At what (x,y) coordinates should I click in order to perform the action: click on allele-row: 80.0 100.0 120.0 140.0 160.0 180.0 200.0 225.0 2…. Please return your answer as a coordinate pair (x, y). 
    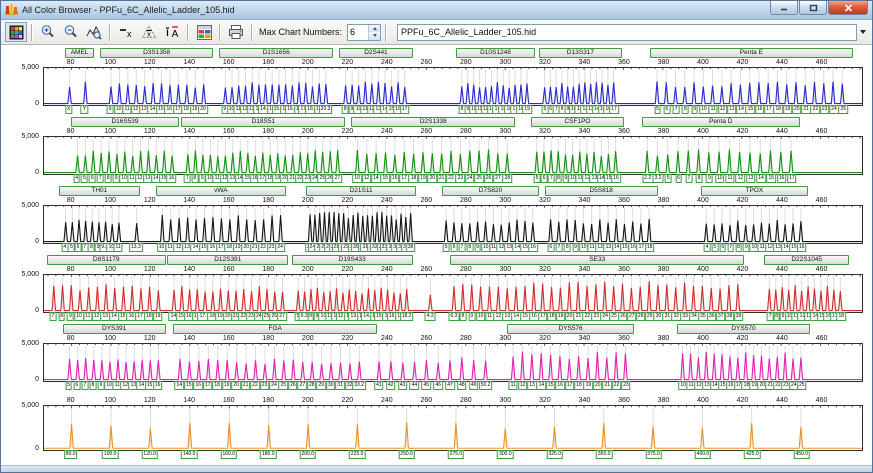
    Looking at the image, I should click on (436, 455).